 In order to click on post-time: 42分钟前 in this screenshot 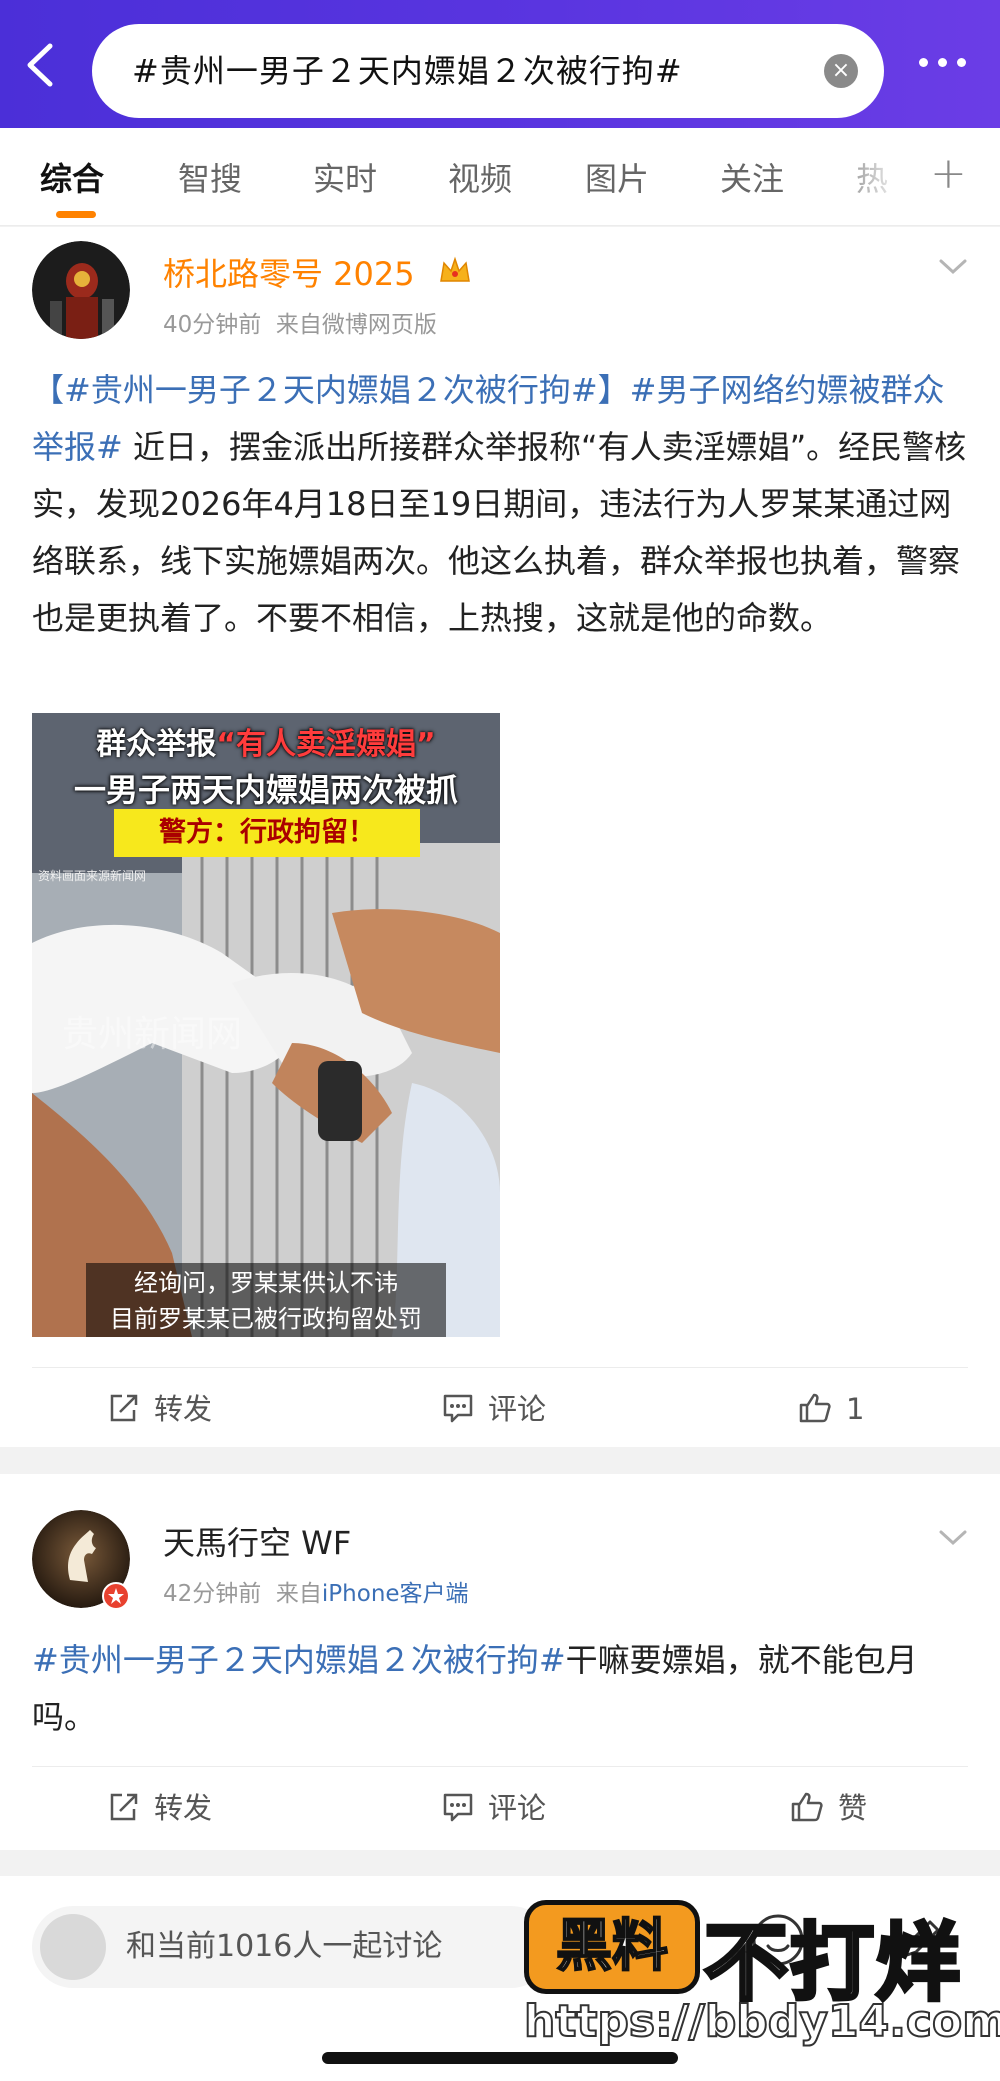, I will do `click(212, 1594)`.